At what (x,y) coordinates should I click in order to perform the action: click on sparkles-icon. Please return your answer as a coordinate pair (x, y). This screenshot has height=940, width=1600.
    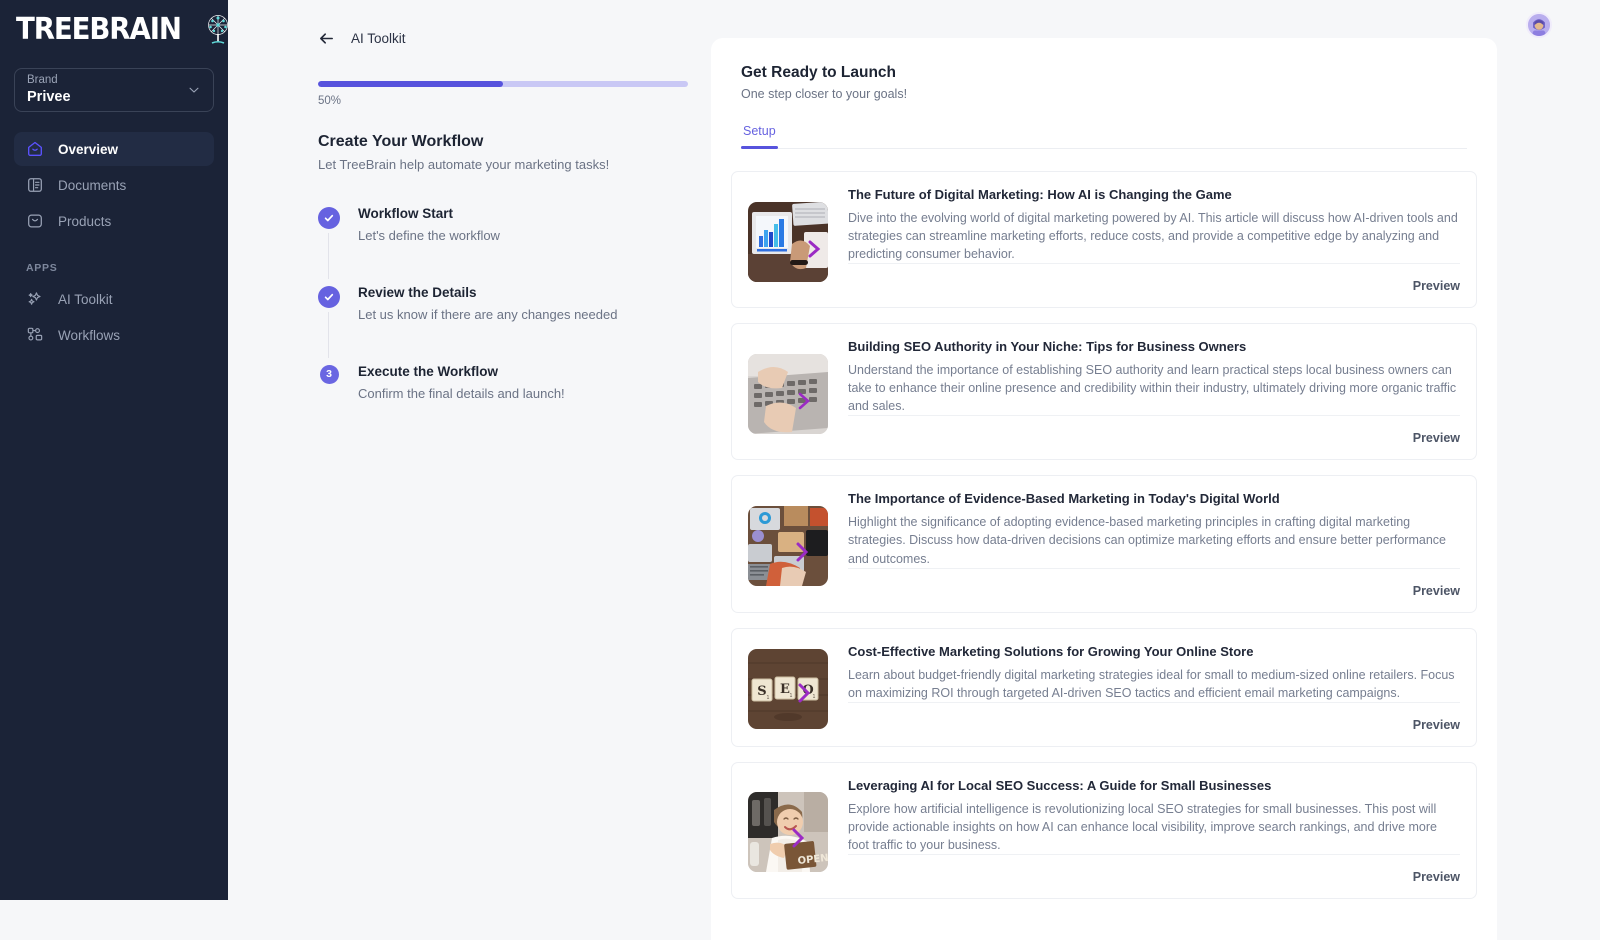
    Looking at the image, I should click on (34, 298).